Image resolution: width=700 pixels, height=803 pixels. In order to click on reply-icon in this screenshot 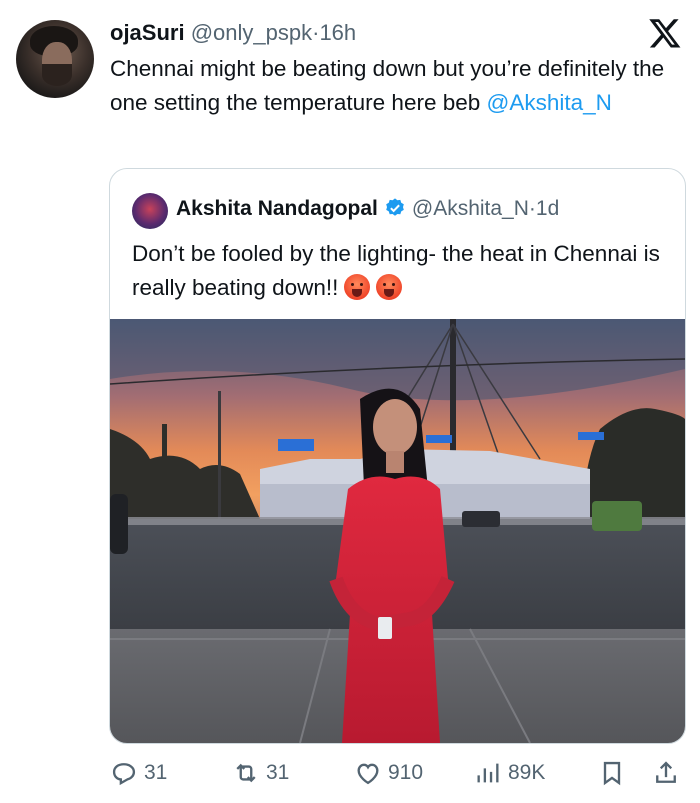, I will do `click(124, 774)`.